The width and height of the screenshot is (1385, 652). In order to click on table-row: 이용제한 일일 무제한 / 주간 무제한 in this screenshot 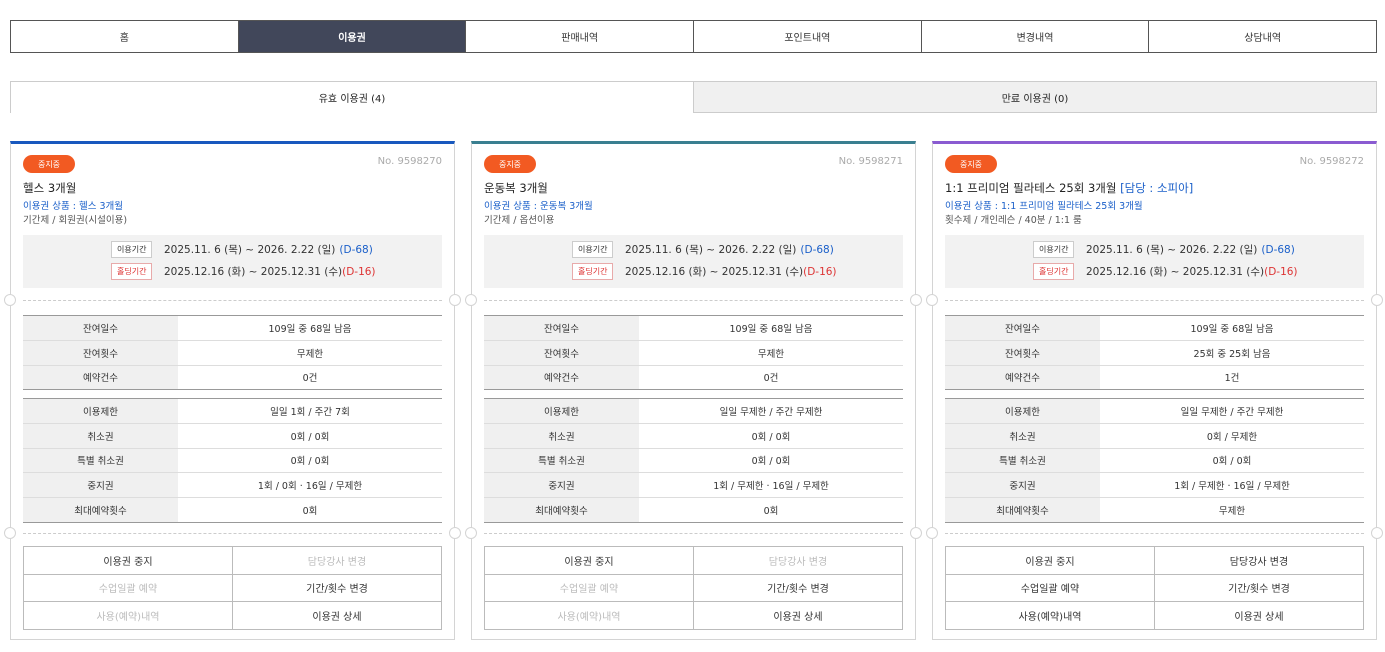, I will do `click(1154, 411)`.